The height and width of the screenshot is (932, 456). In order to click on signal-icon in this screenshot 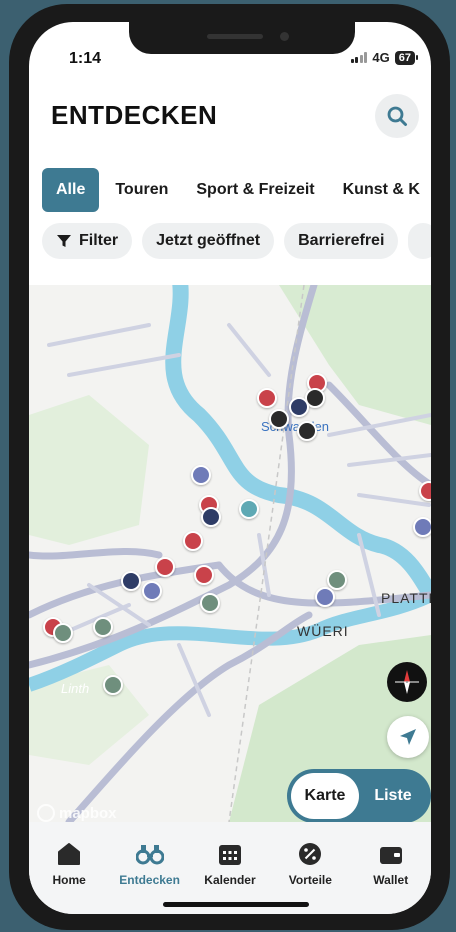, I will do `click(359, 57)`.